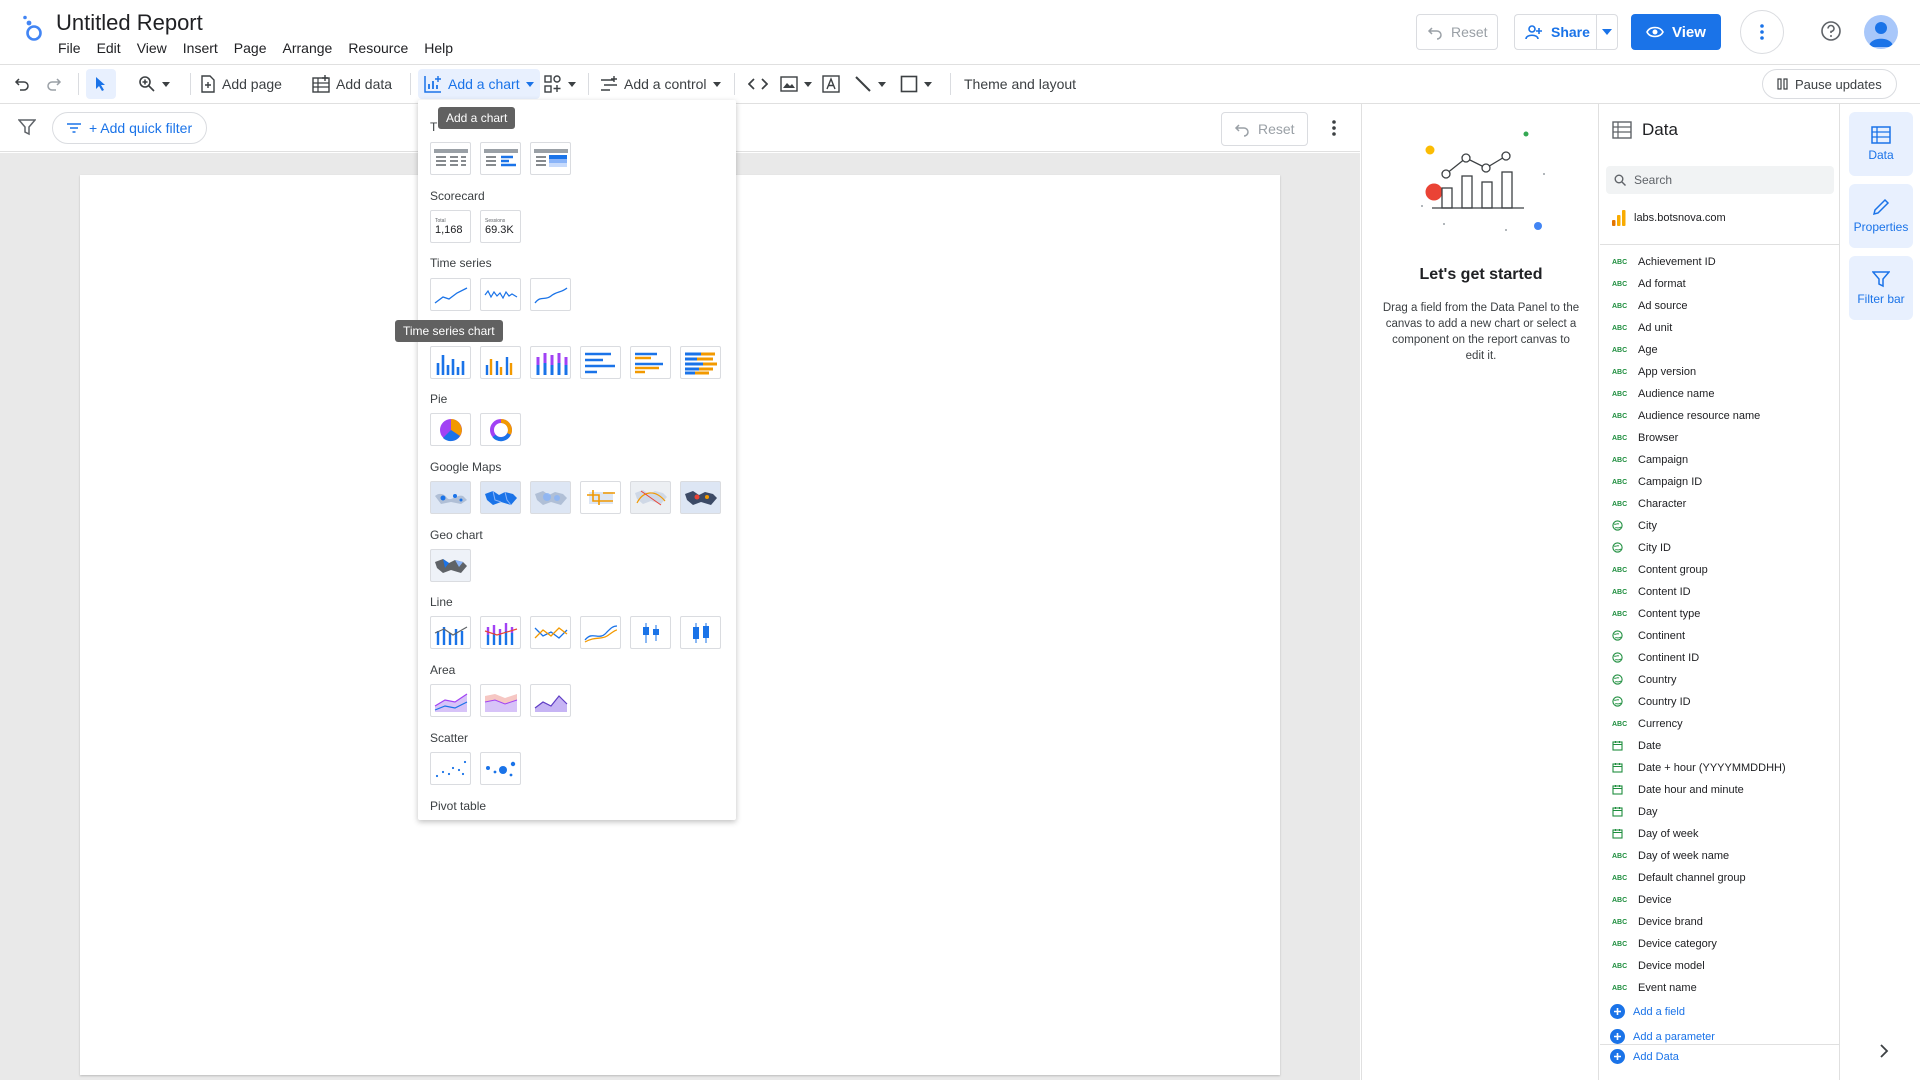 The height and width of the screenshot is (1080, 1920). What do you see at coordinates (500, 632) in the screenshot?
I see `stacked-combo-chart-option` at bounding box center [500, 632].